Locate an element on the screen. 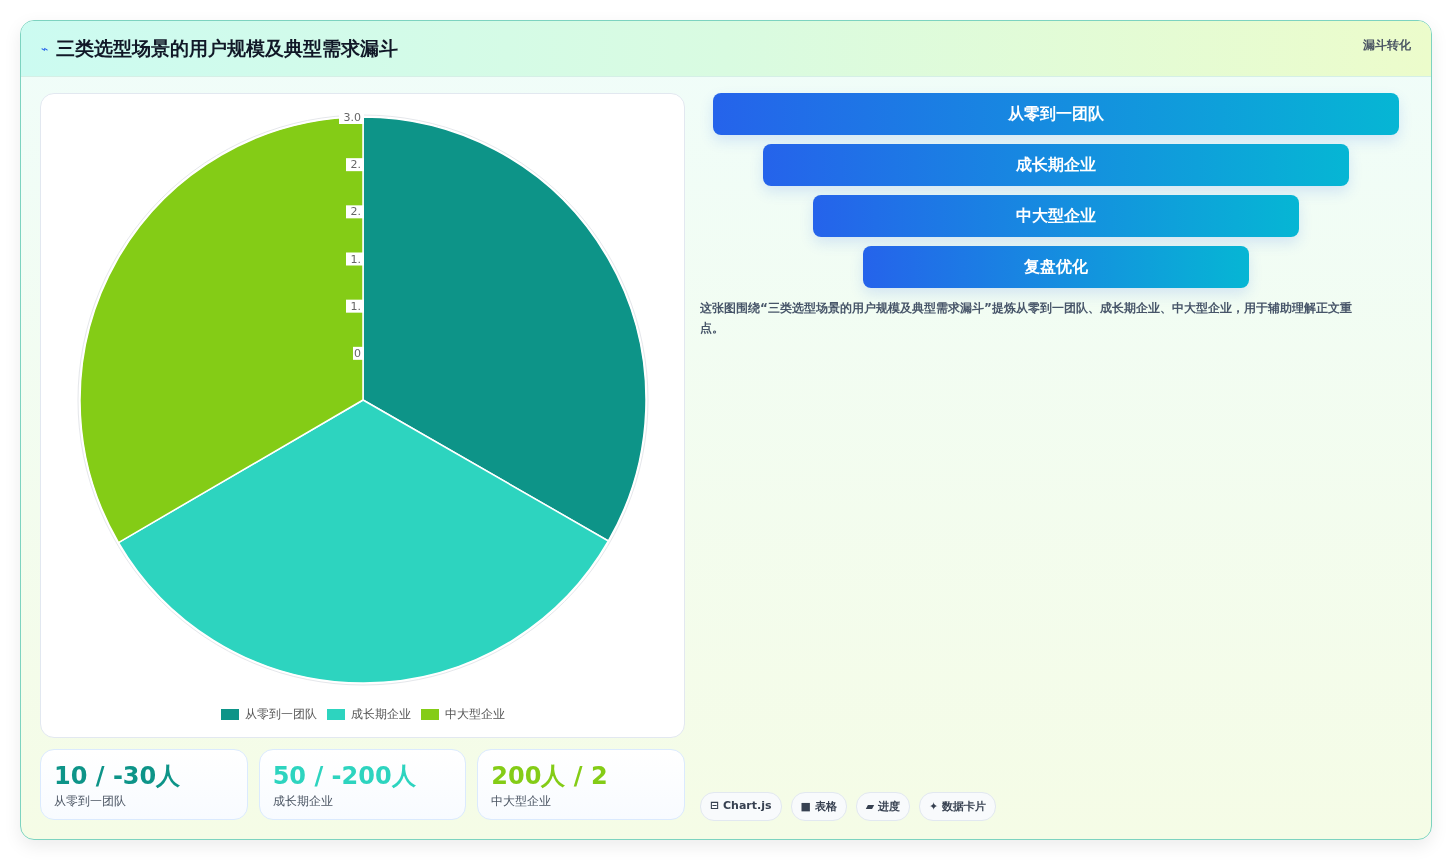 This screenshot has height=862, width=1453. bolt-icon: ⌁ is located at coordinates (45, 49).